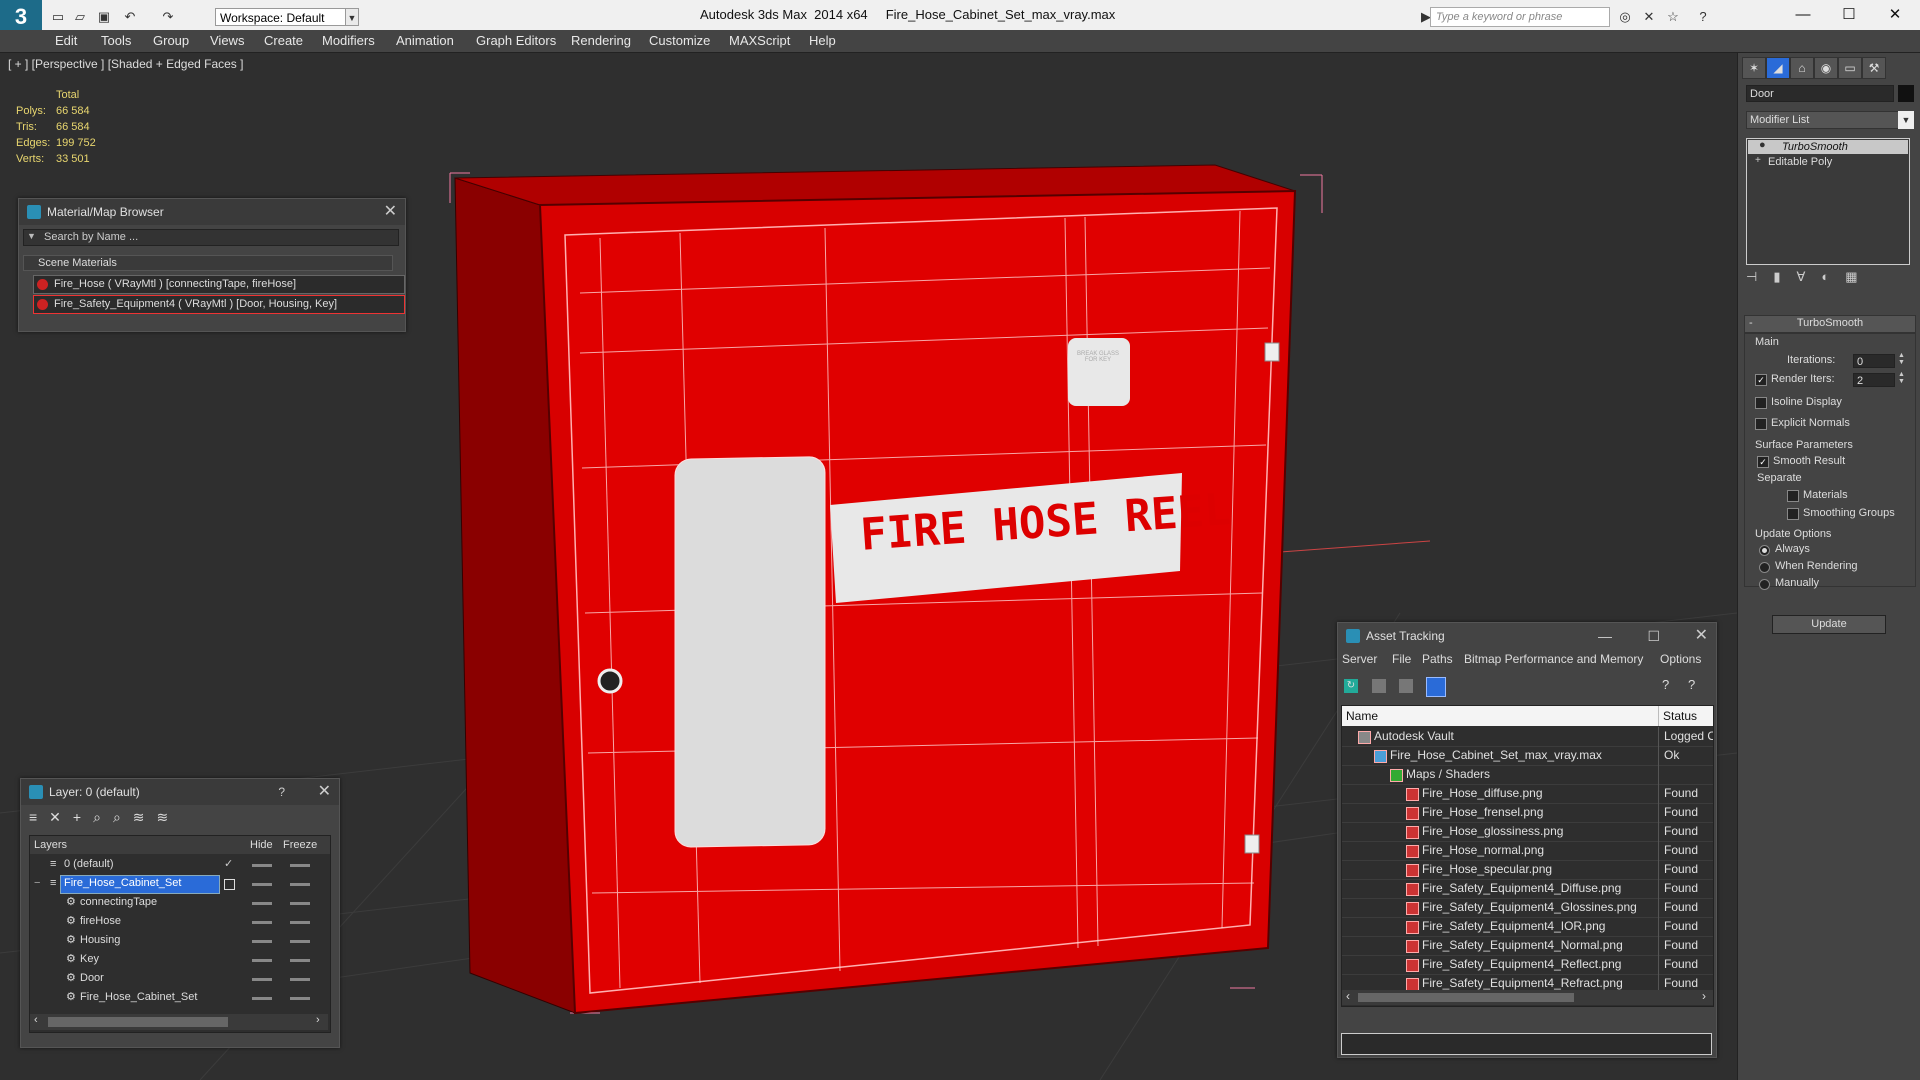 This screenshot has width=1920, height=1080. What do you see at coordinates (61, 817) in the screenshot?
I see `delete-layer-icon: ✕` at bounding box center [61, 817].